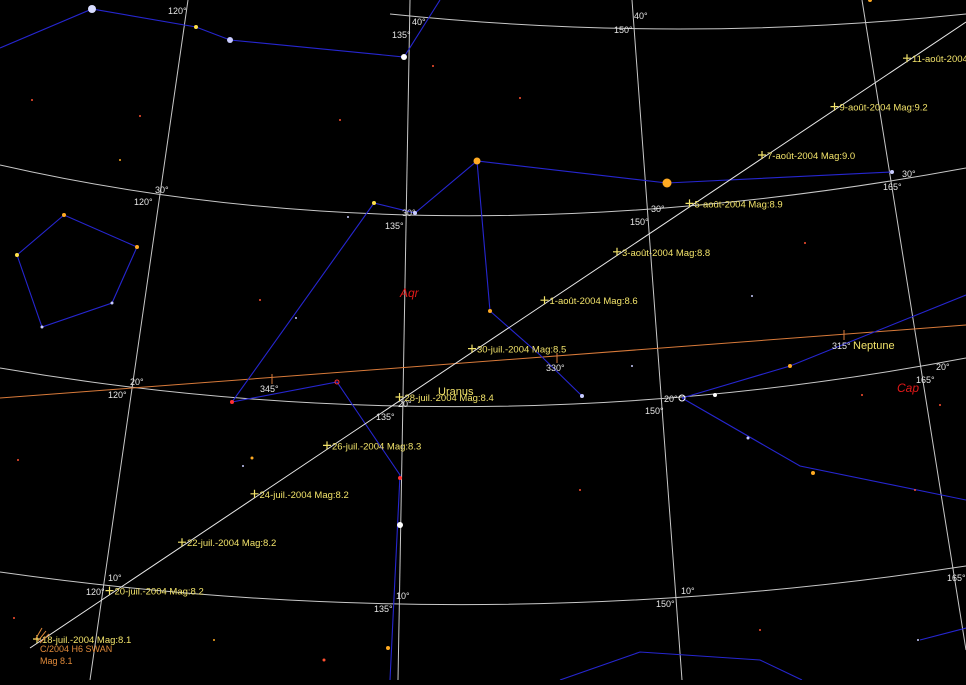  Describe the element at coordinates (449, 398) in the screenshot. I see `track-label: 28-juil.-2004 Mag:8.4` at that location.